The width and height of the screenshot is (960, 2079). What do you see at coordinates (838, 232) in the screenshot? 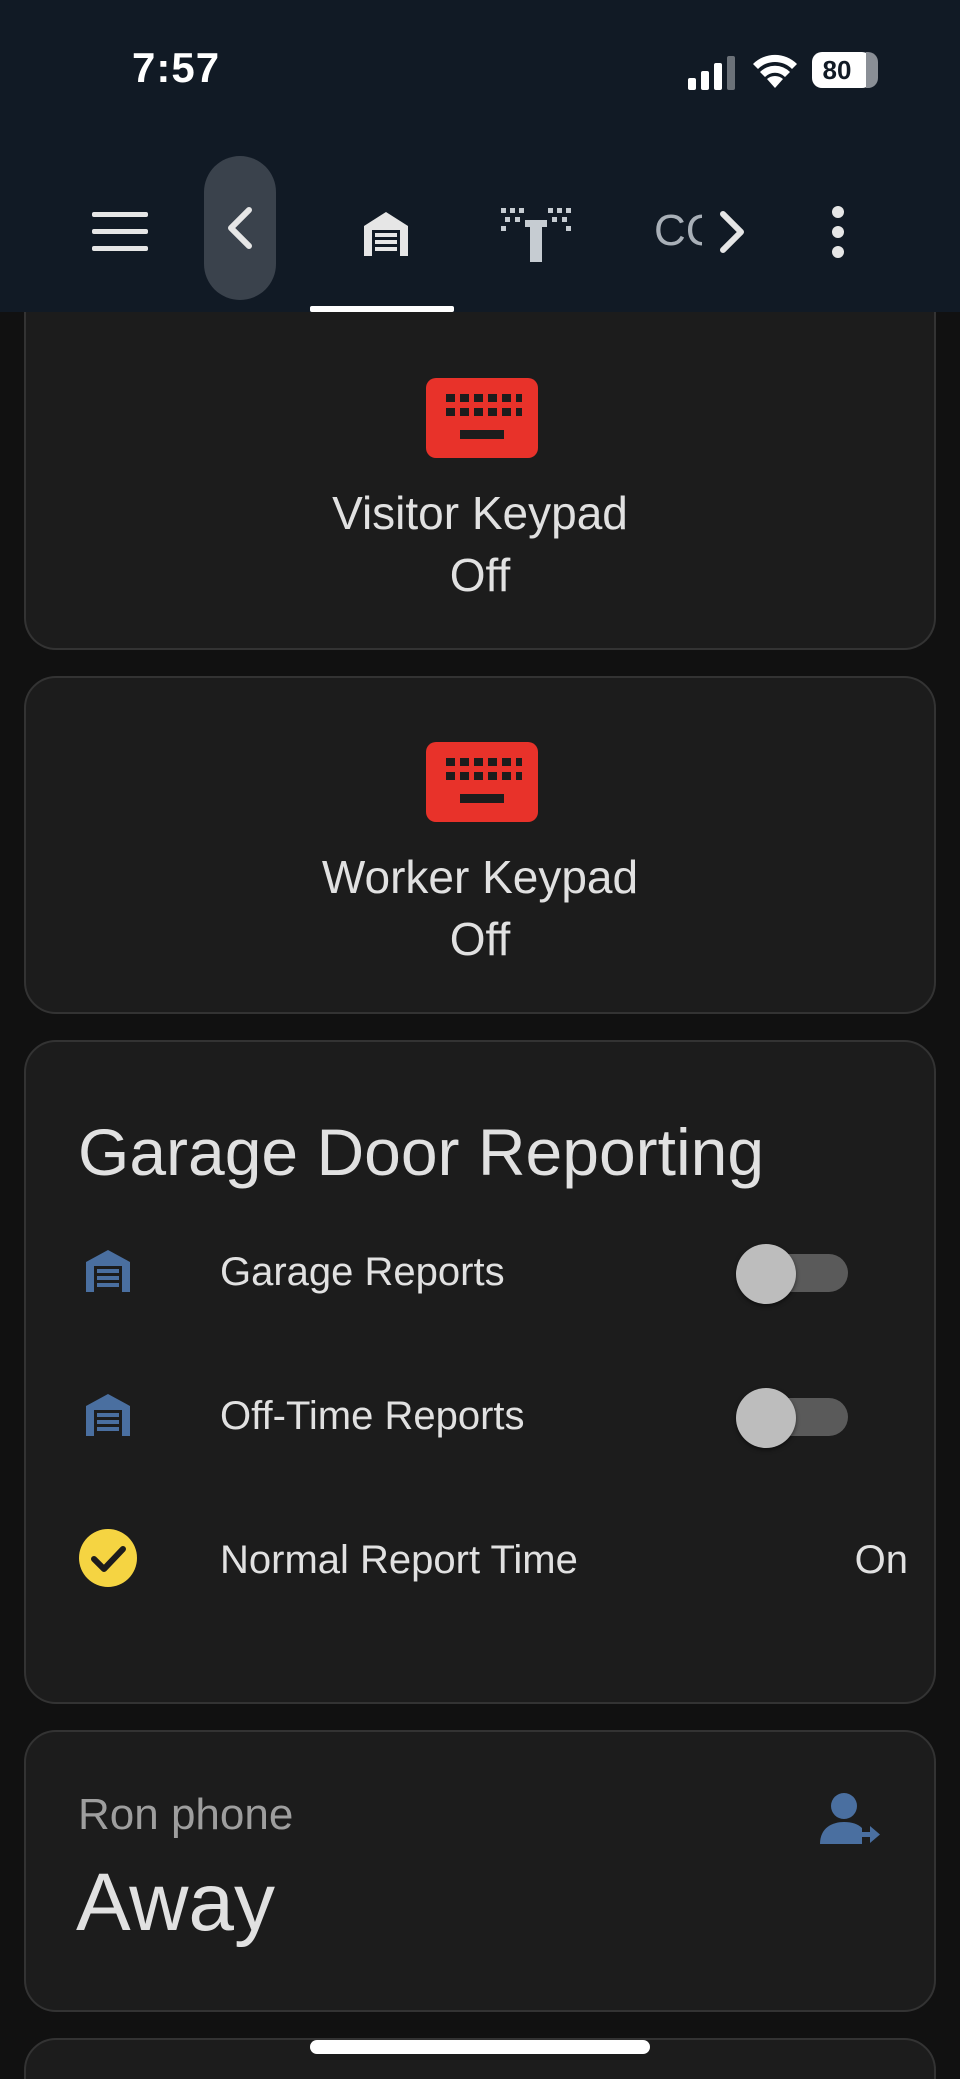
I see `more-vertical-icon` at bounding box center [838, 232].